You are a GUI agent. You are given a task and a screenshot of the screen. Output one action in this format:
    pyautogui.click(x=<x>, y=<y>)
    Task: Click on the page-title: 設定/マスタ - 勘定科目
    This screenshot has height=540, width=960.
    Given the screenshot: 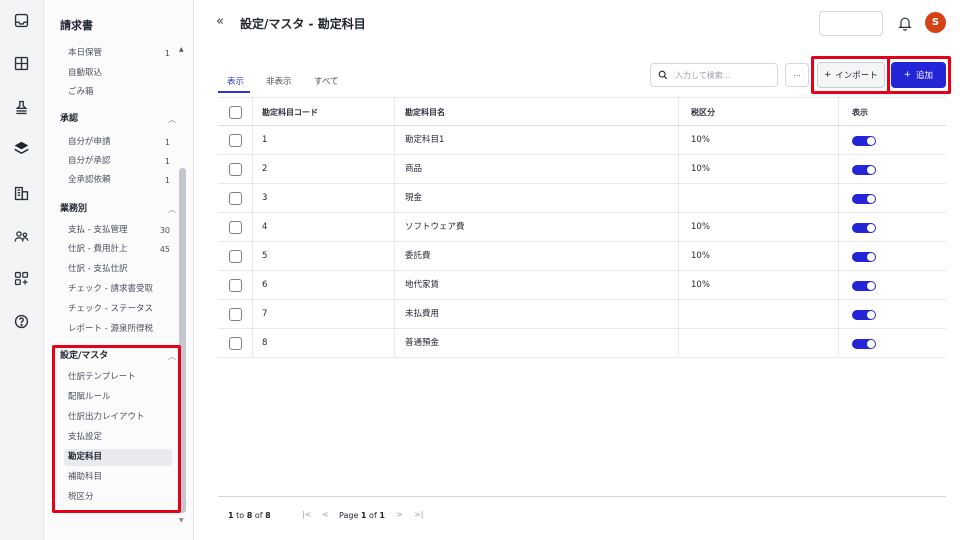 What is the action you would take?
    pyautogui.click(x=303, y=24)
    